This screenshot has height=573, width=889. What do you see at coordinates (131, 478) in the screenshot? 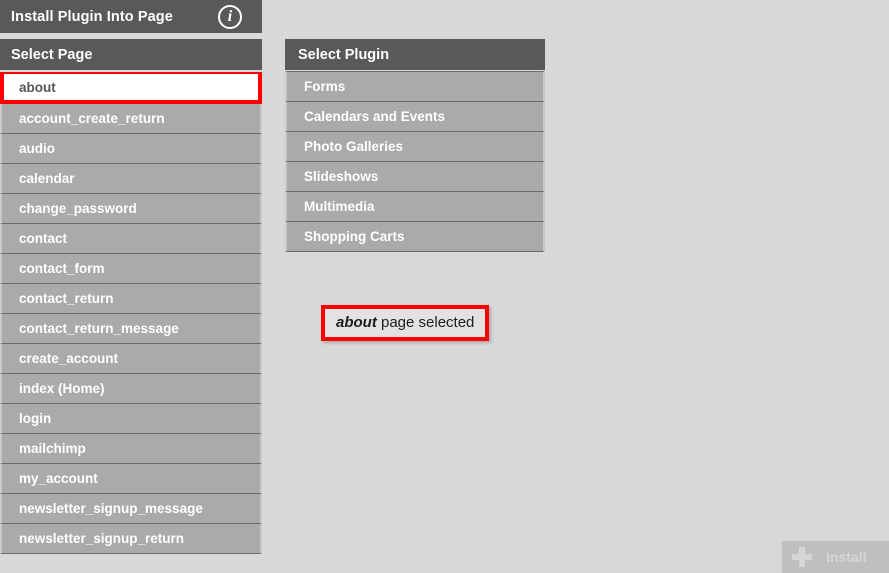
I see `page-list-item-my-account: my_account` at bounding box center [131, 478].